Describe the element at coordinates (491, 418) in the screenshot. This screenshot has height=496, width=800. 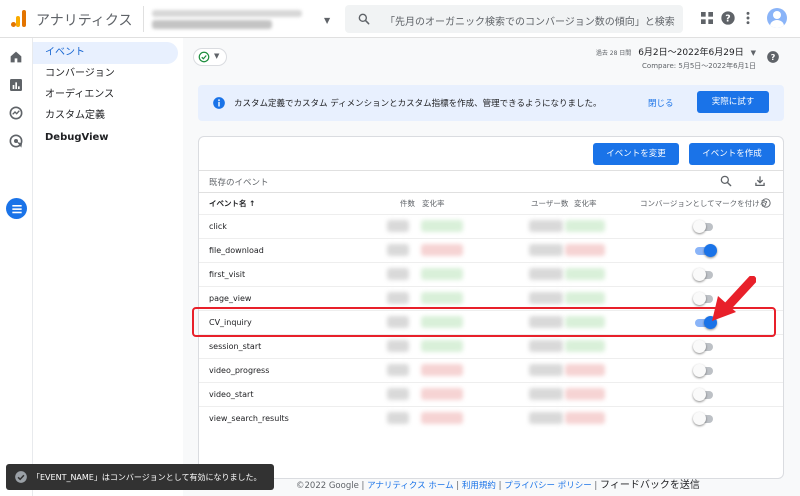
I see `table-row: view_search_results` at that location.